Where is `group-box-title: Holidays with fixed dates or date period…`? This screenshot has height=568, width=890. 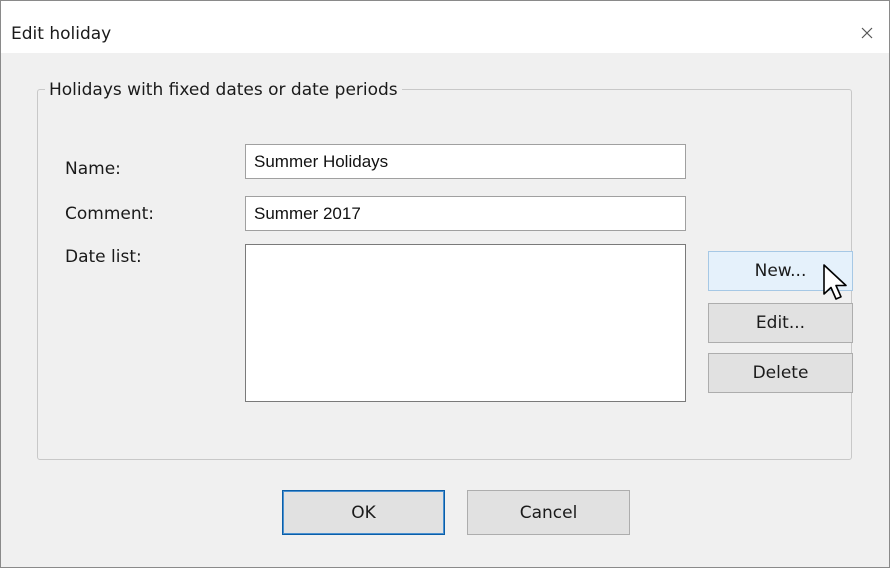 group-box-title: Holidays with fixed dates or date period… is located at coordinates (223, 90).